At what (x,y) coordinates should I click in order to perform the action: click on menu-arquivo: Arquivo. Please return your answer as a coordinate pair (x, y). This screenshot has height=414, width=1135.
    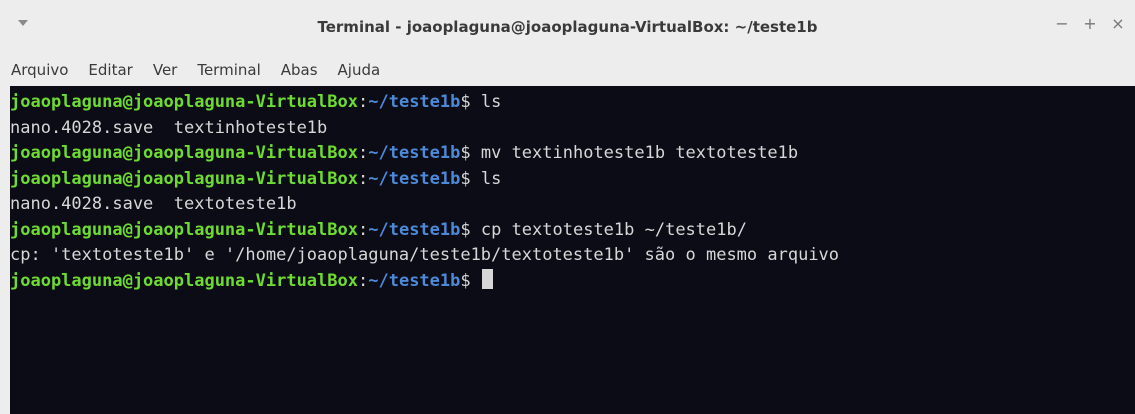
    Looking at the image, I should click on (39, 70).